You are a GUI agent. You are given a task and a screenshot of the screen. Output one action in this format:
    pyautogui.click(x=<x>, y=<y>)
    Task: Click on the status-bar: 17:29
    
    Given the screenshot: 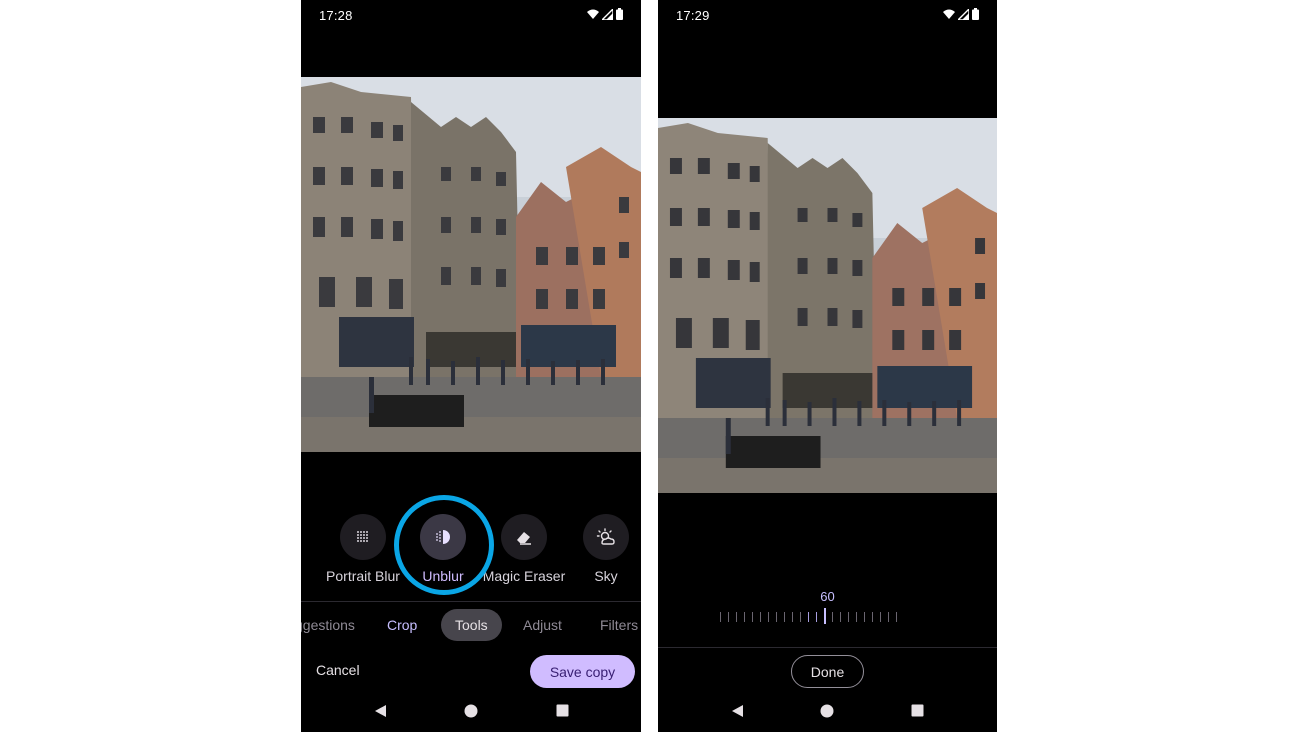 What is the action you would take?
    pyautogui.click(x=827, y=16)
    